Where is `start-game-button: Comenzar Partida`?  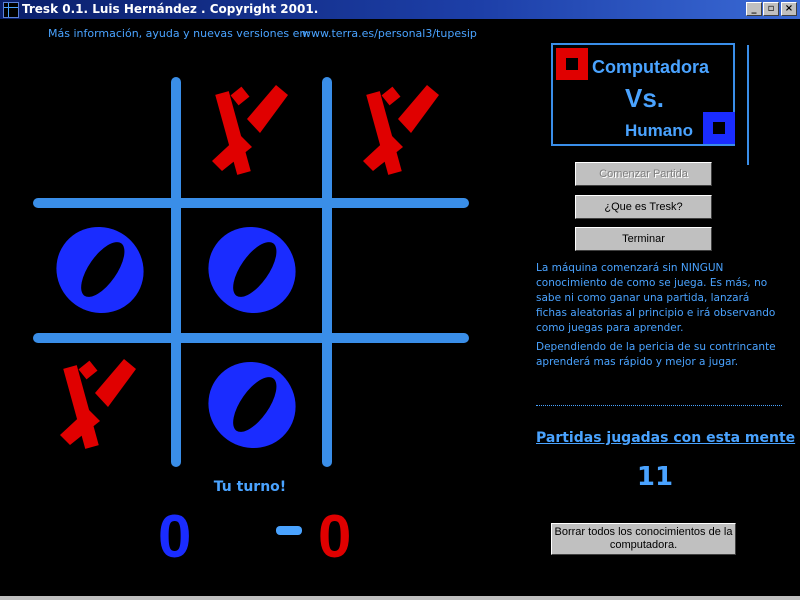
start-game-button: Comenzar Partida is located at coordinates (643, 174).